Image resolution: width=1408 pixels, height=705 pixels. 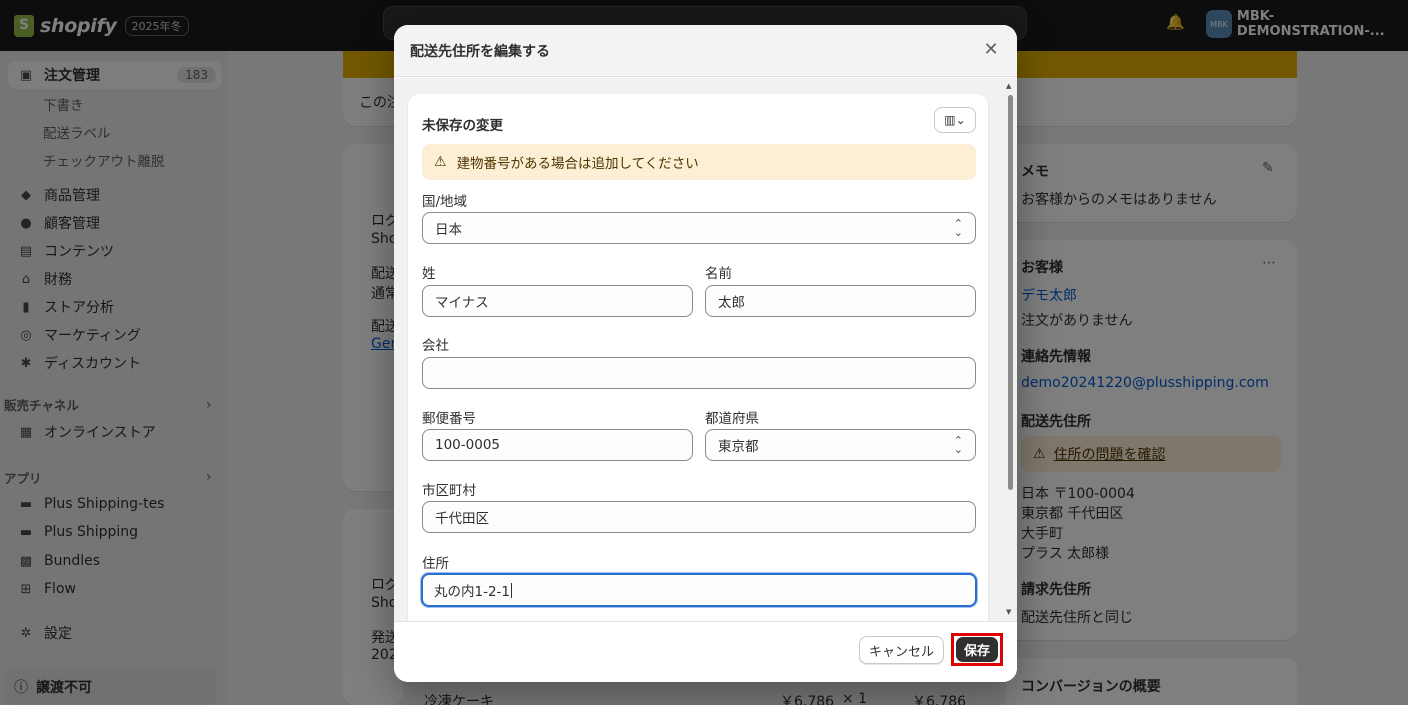 What do you see at coordinates (449, 491) in the screenshot?
I see `city-label: 市区町村` at bounding box center [449, 491].